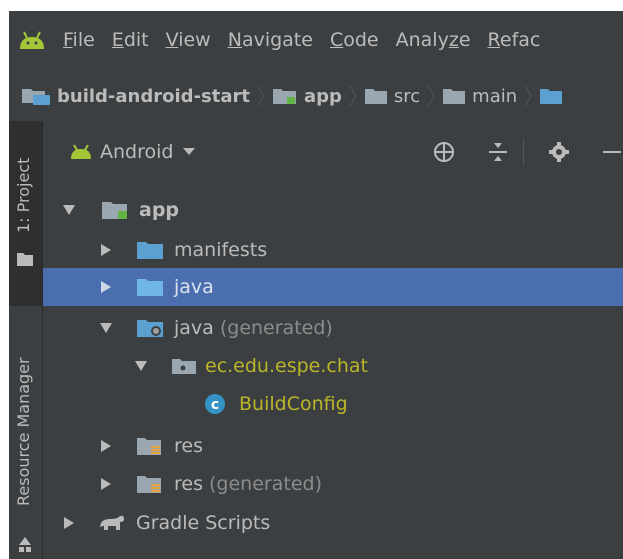 This screenshot has width=623, height=559. Describe the element at coordinates (112, 522) in the screenshot. I see `gradle-elephant-icon` at that location.